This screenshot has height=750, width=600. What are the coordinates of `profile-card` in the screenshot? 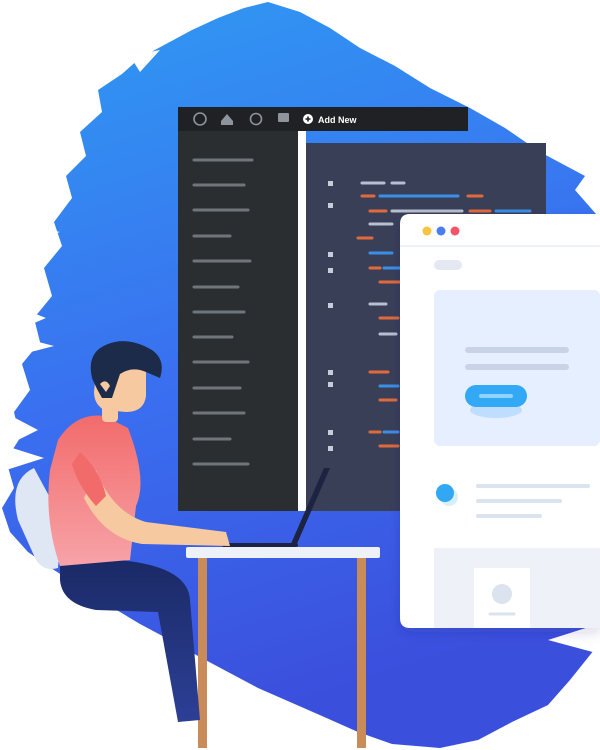 It's located at (517, 588).